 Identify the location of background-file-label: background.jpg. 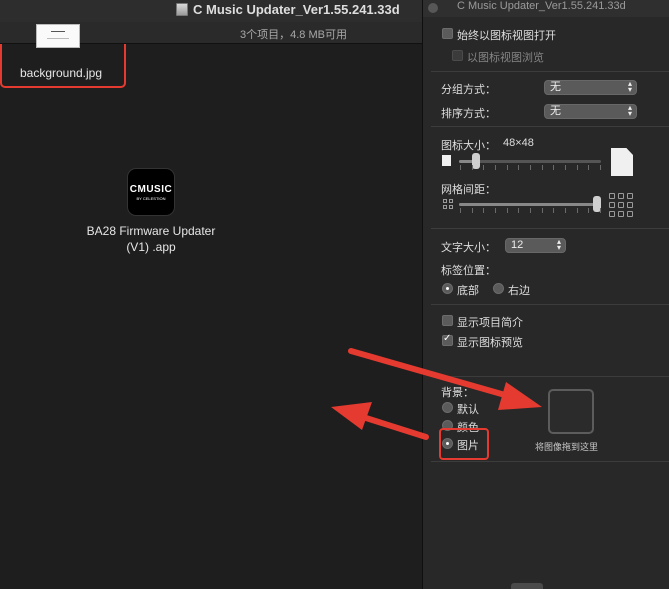
(61, 73).